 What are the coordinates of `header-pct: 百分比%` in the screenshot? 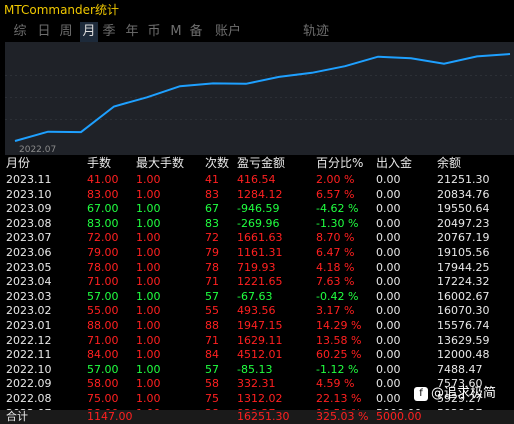 It's located at (340, 163).